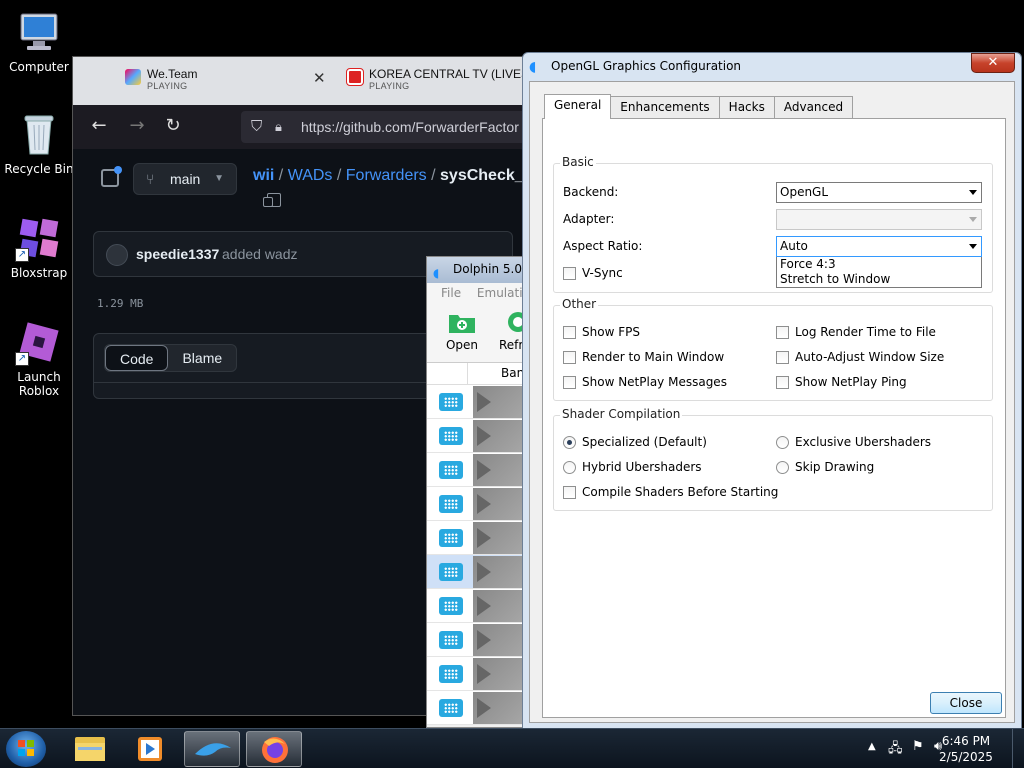  Describe the element at coordinates (272, 200) in the screenshot. I see `copy-path-icon` at that location.